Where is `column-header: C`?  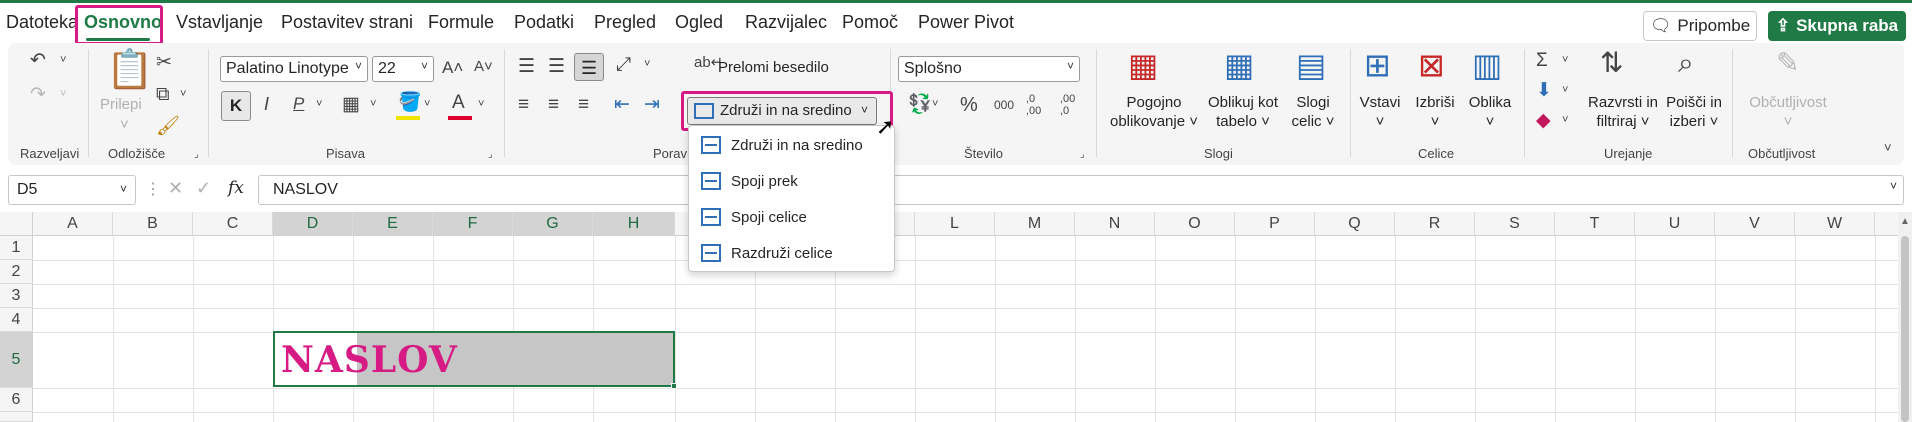
column-header: C is located at coordinates (233, 224).